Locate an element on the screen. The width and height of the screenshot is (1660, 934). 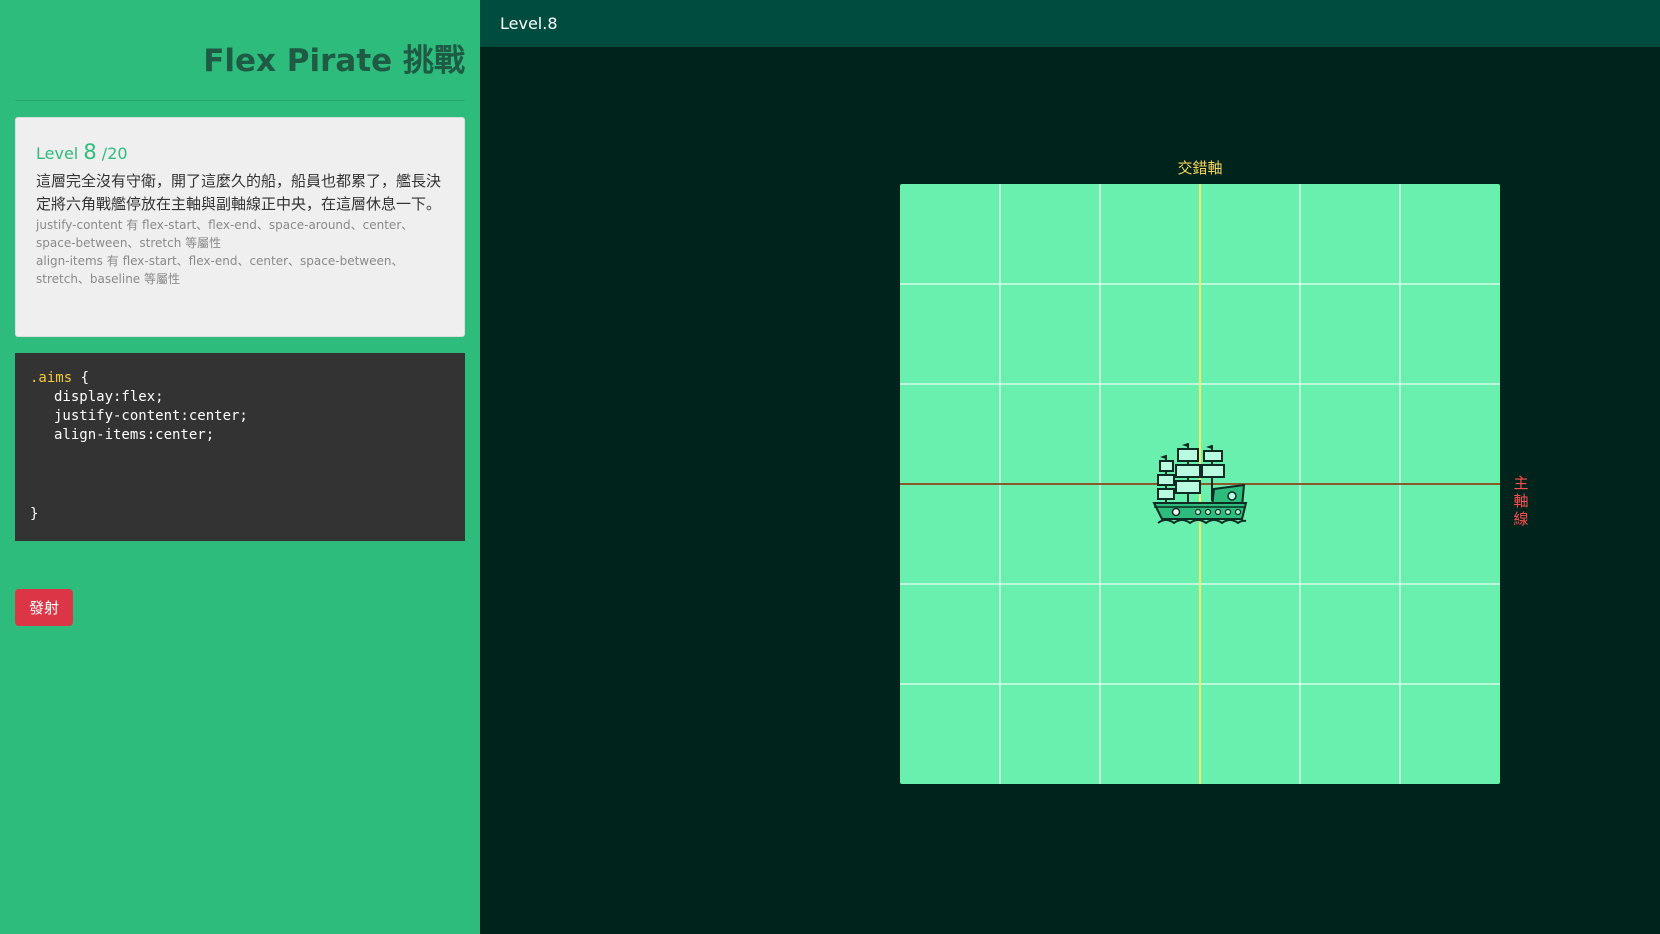
level-prefix: Level is located at coordinates (57, 153).